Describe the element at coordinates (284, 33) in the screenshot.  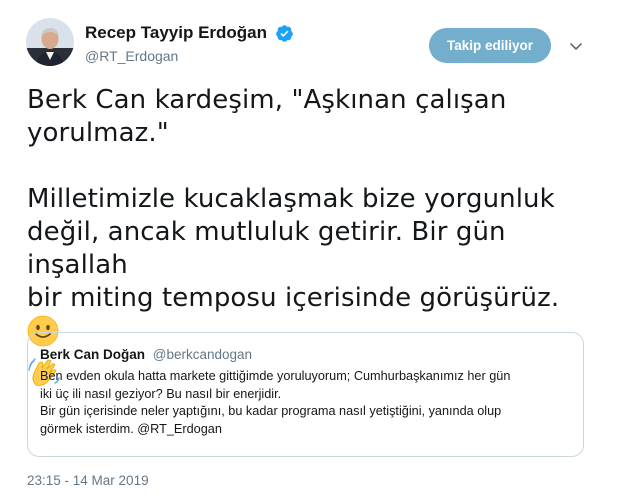
I see `verified-badge-icon` at that location.